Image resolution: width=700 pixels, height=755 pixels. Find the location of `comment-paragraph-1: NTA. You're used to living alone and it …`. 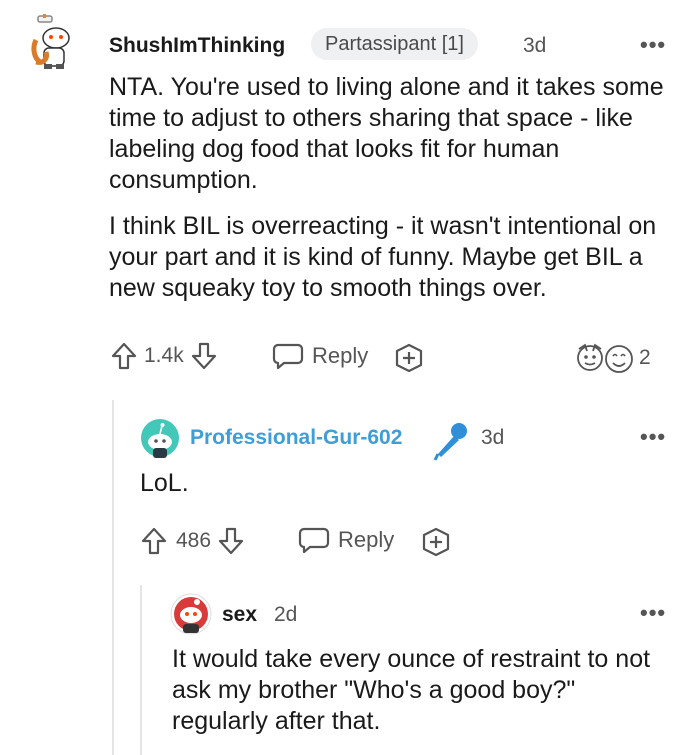

comment-paragraph-1: NTA. You're used to living alone and it … is located at coordinates (386, 133).